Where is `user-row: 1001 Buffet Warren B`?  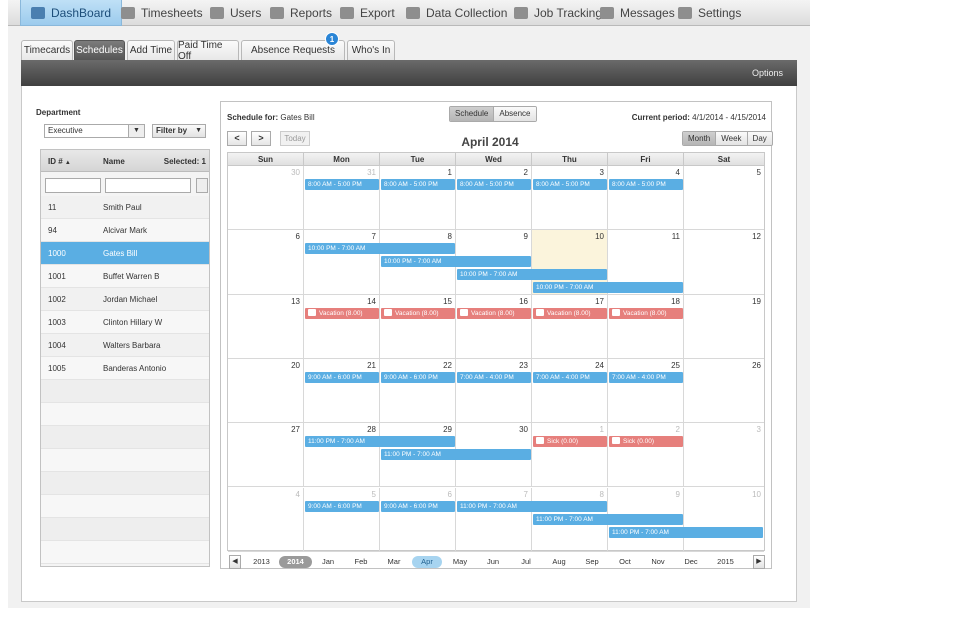
user-row: 1001 Buffet Warren B is located at coordinates (125, 276).